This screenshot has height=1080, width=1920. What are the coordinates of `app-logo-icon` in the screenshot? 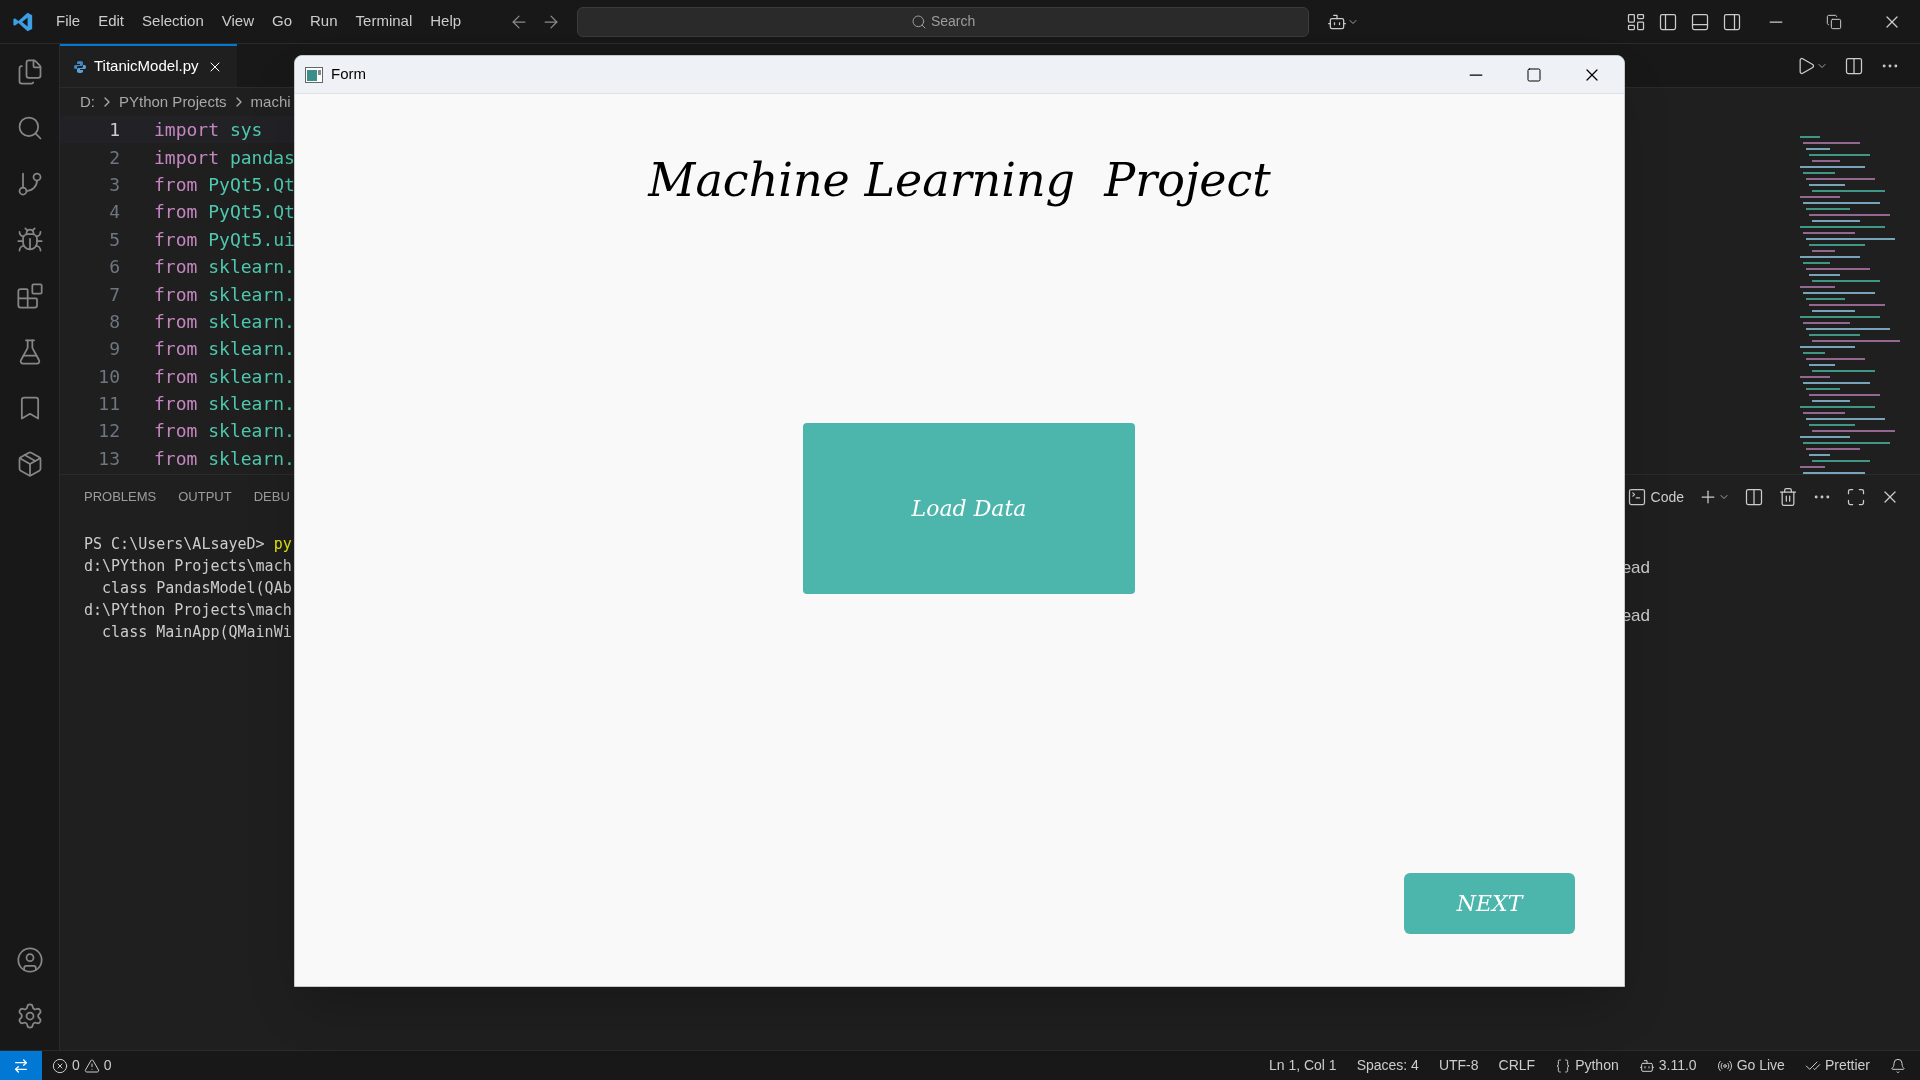 It's located at (23, 21).